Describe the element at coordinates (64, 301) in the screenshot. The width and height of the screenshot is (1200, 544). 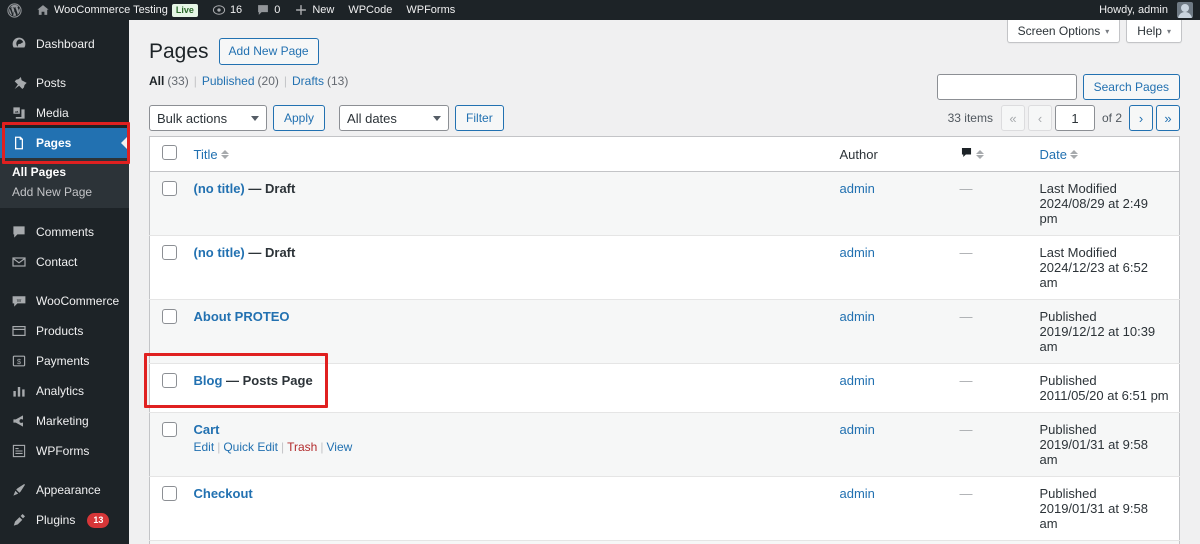
I see `sidebar-item-woocommerce: W WooCommerce` at that location.